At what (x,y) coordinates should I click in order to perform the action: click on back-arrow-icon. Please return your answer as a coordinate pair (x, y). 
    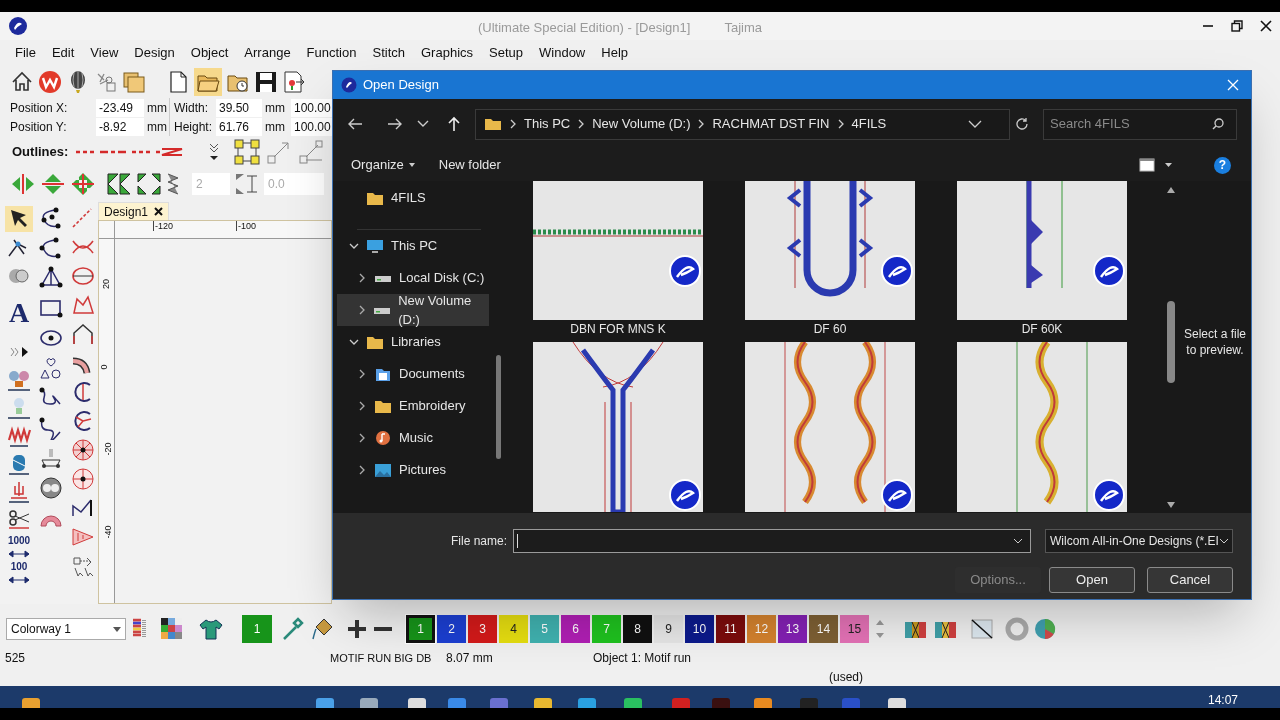
    Looking at the image, I should click on (355, 124).